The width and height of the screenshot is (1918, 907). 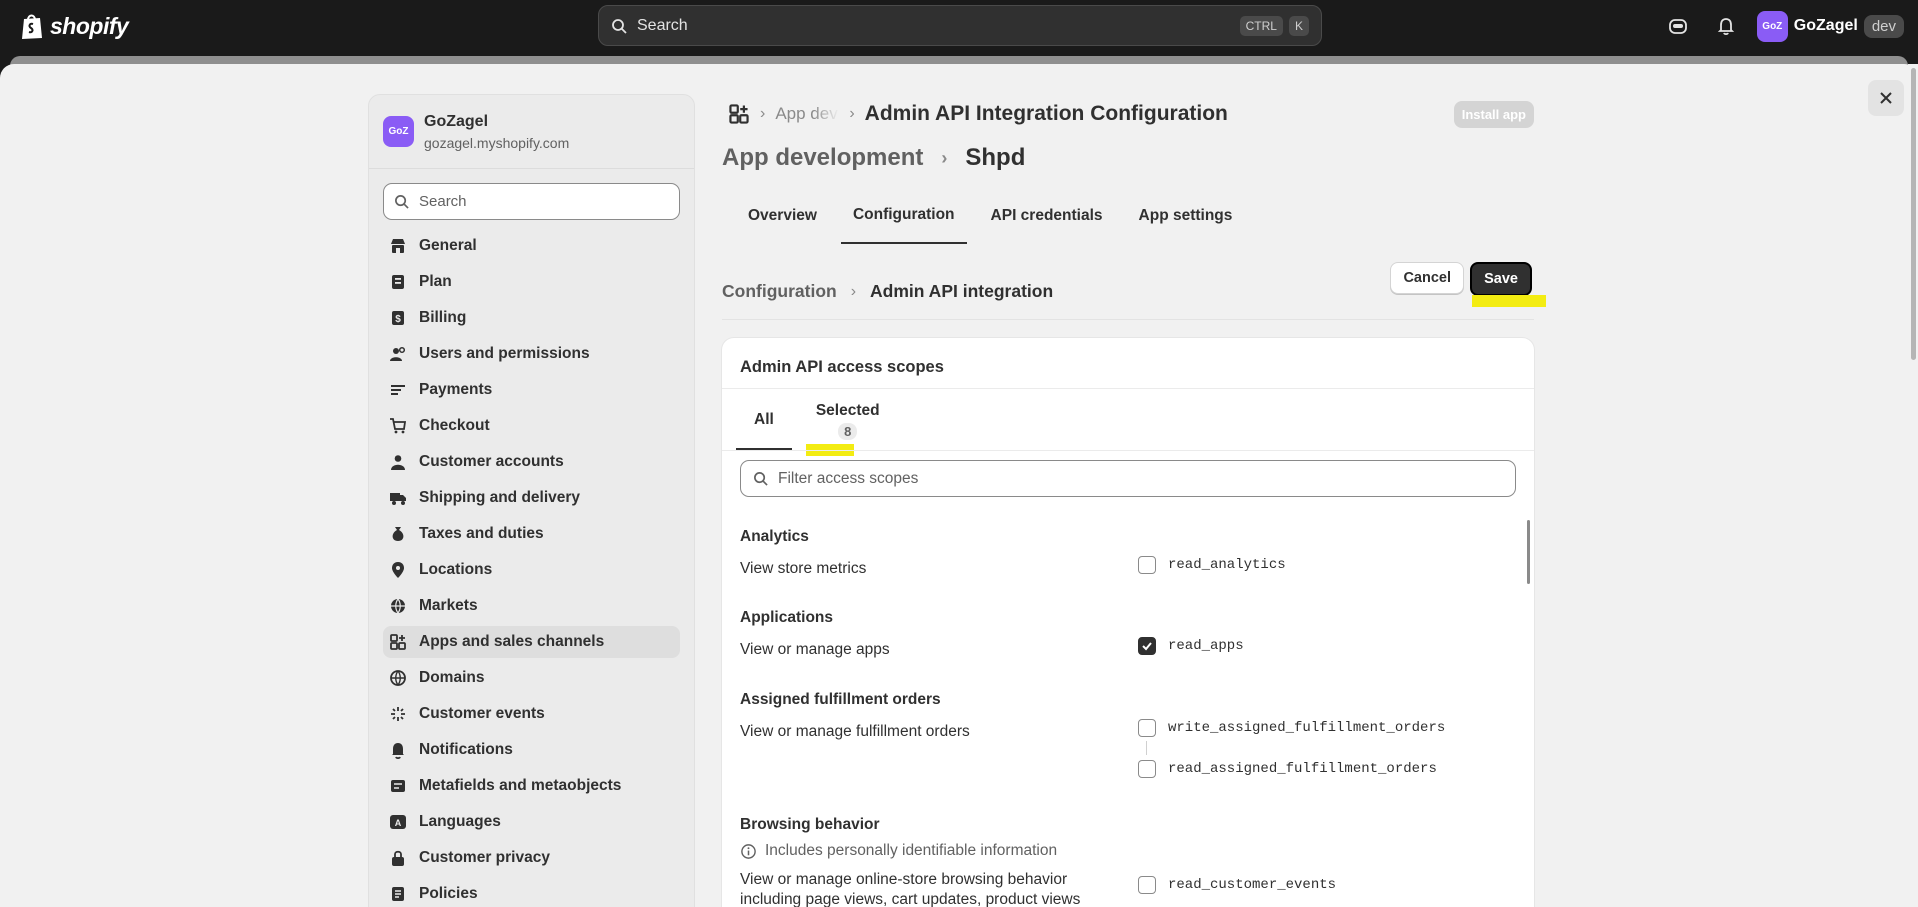 I want to click on sidebar-item-label: Checkout, so click(x=454, y=425).